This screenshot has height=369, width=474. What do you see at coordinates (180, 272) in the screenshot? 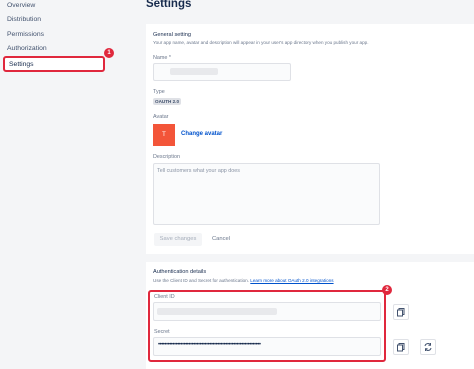
I see `auth-details-title: Authentication details` at bounding box center [180, 272].